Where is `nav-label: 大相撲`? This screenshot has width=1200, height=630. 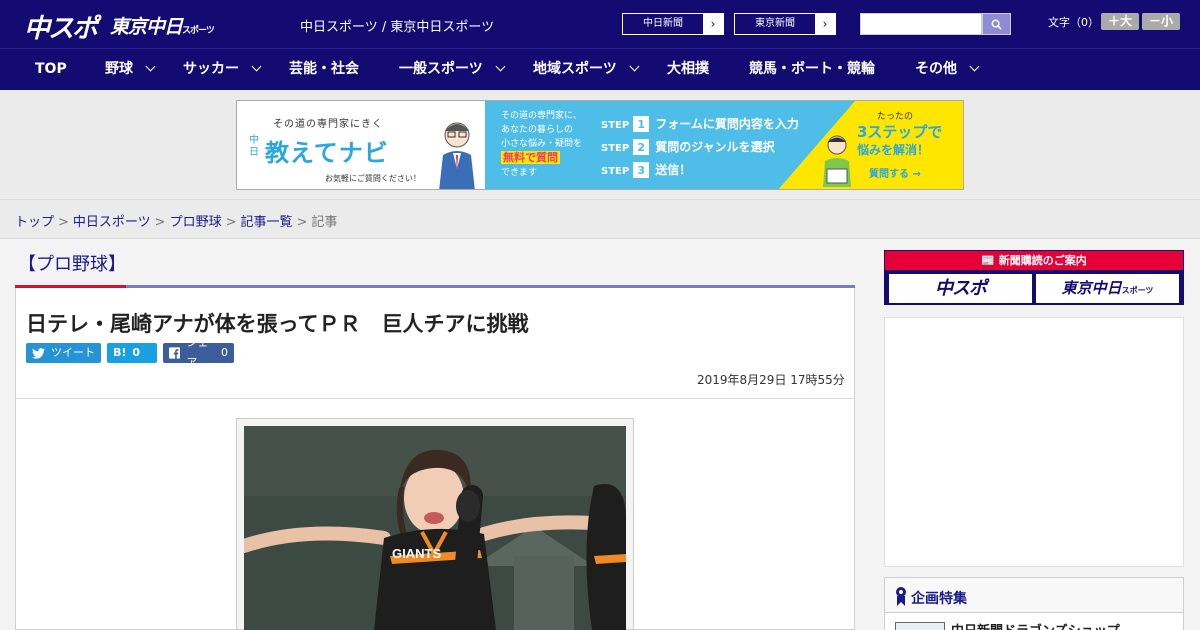 nav-label: 大相撲 is located at coordinates (688, 69).